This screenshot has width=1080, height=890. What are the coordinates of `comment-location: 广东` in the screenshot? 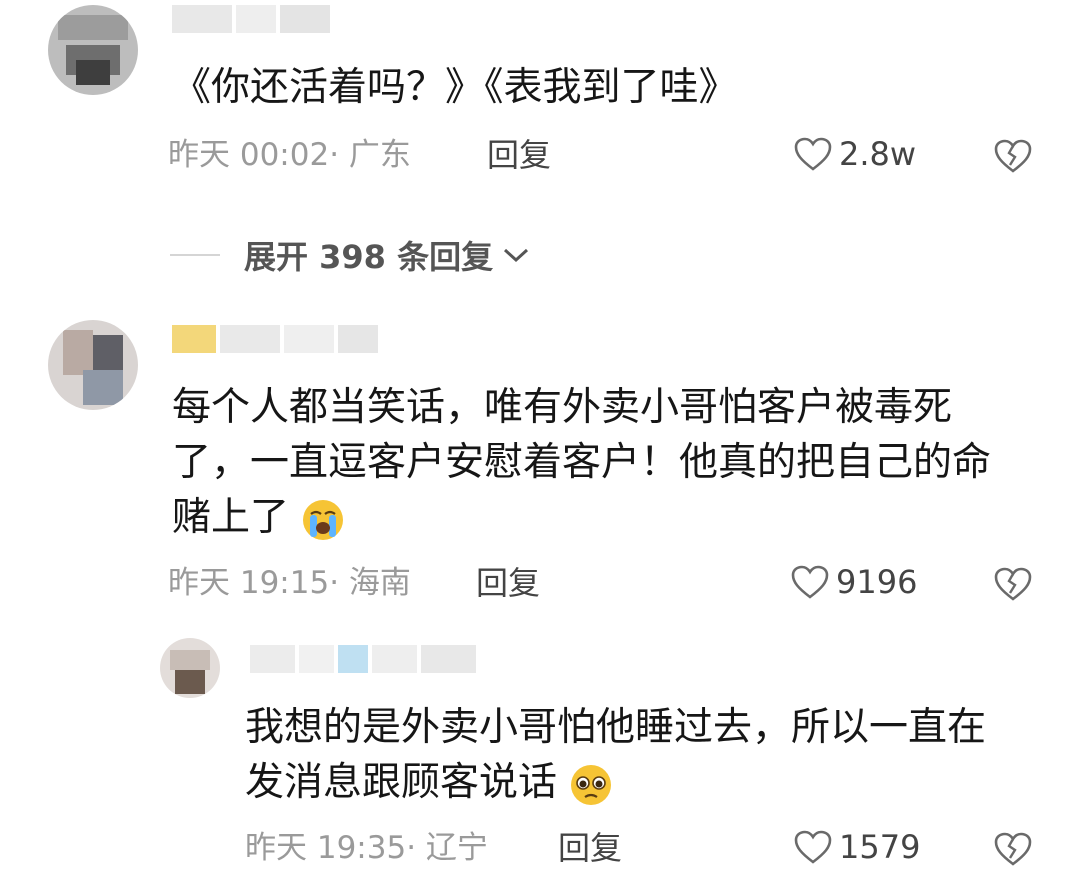 It's located at (379, 155).